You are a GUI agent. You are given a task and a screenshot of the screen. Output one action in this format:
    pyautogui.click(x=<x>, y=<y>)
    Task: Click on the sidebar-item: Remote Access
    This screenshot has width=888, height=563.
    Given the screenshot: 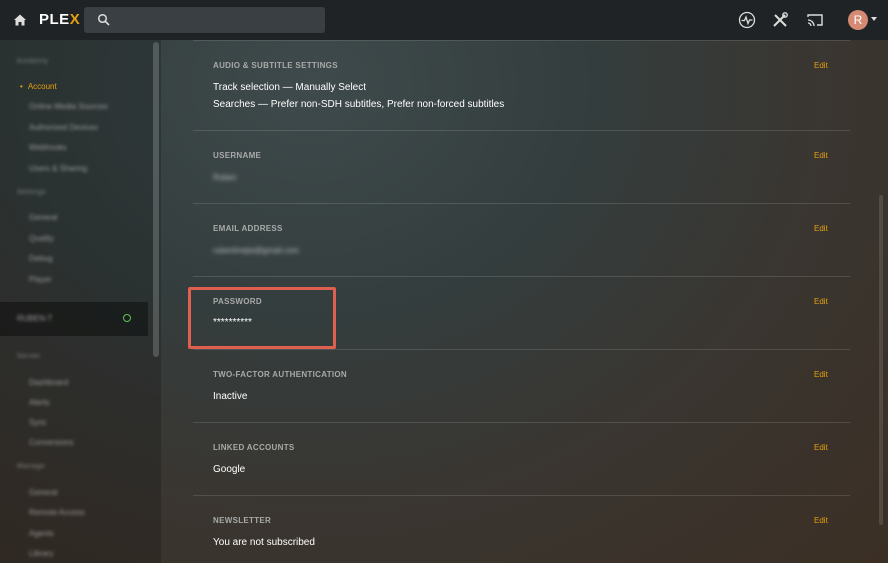 What is the action you would take?
    pyautogui.click(x=57, y=512)
    